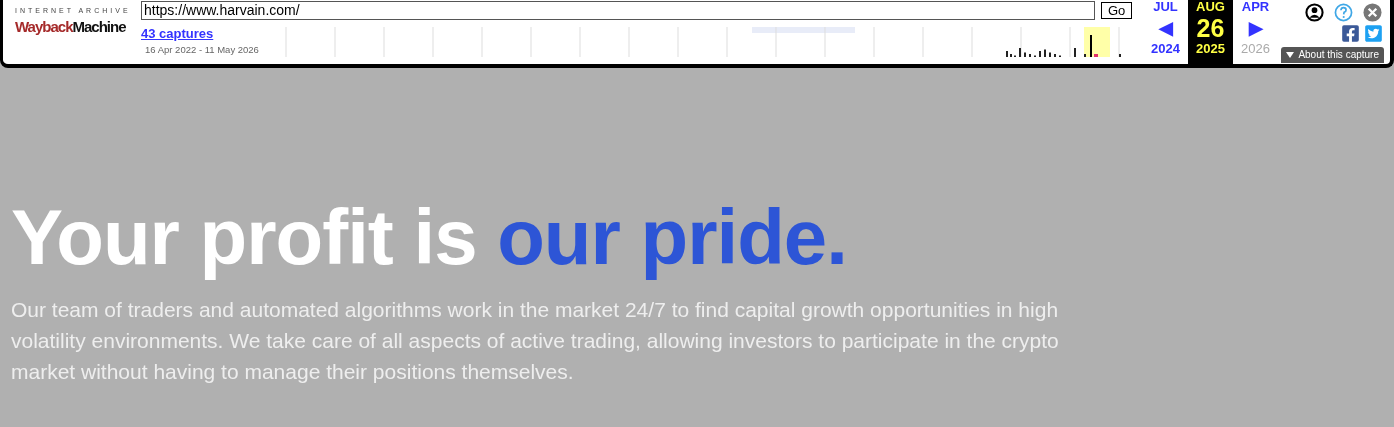 The height and width of the screenshot is (427, 1394). I want to click on caret-icon, so click(1290, 55).